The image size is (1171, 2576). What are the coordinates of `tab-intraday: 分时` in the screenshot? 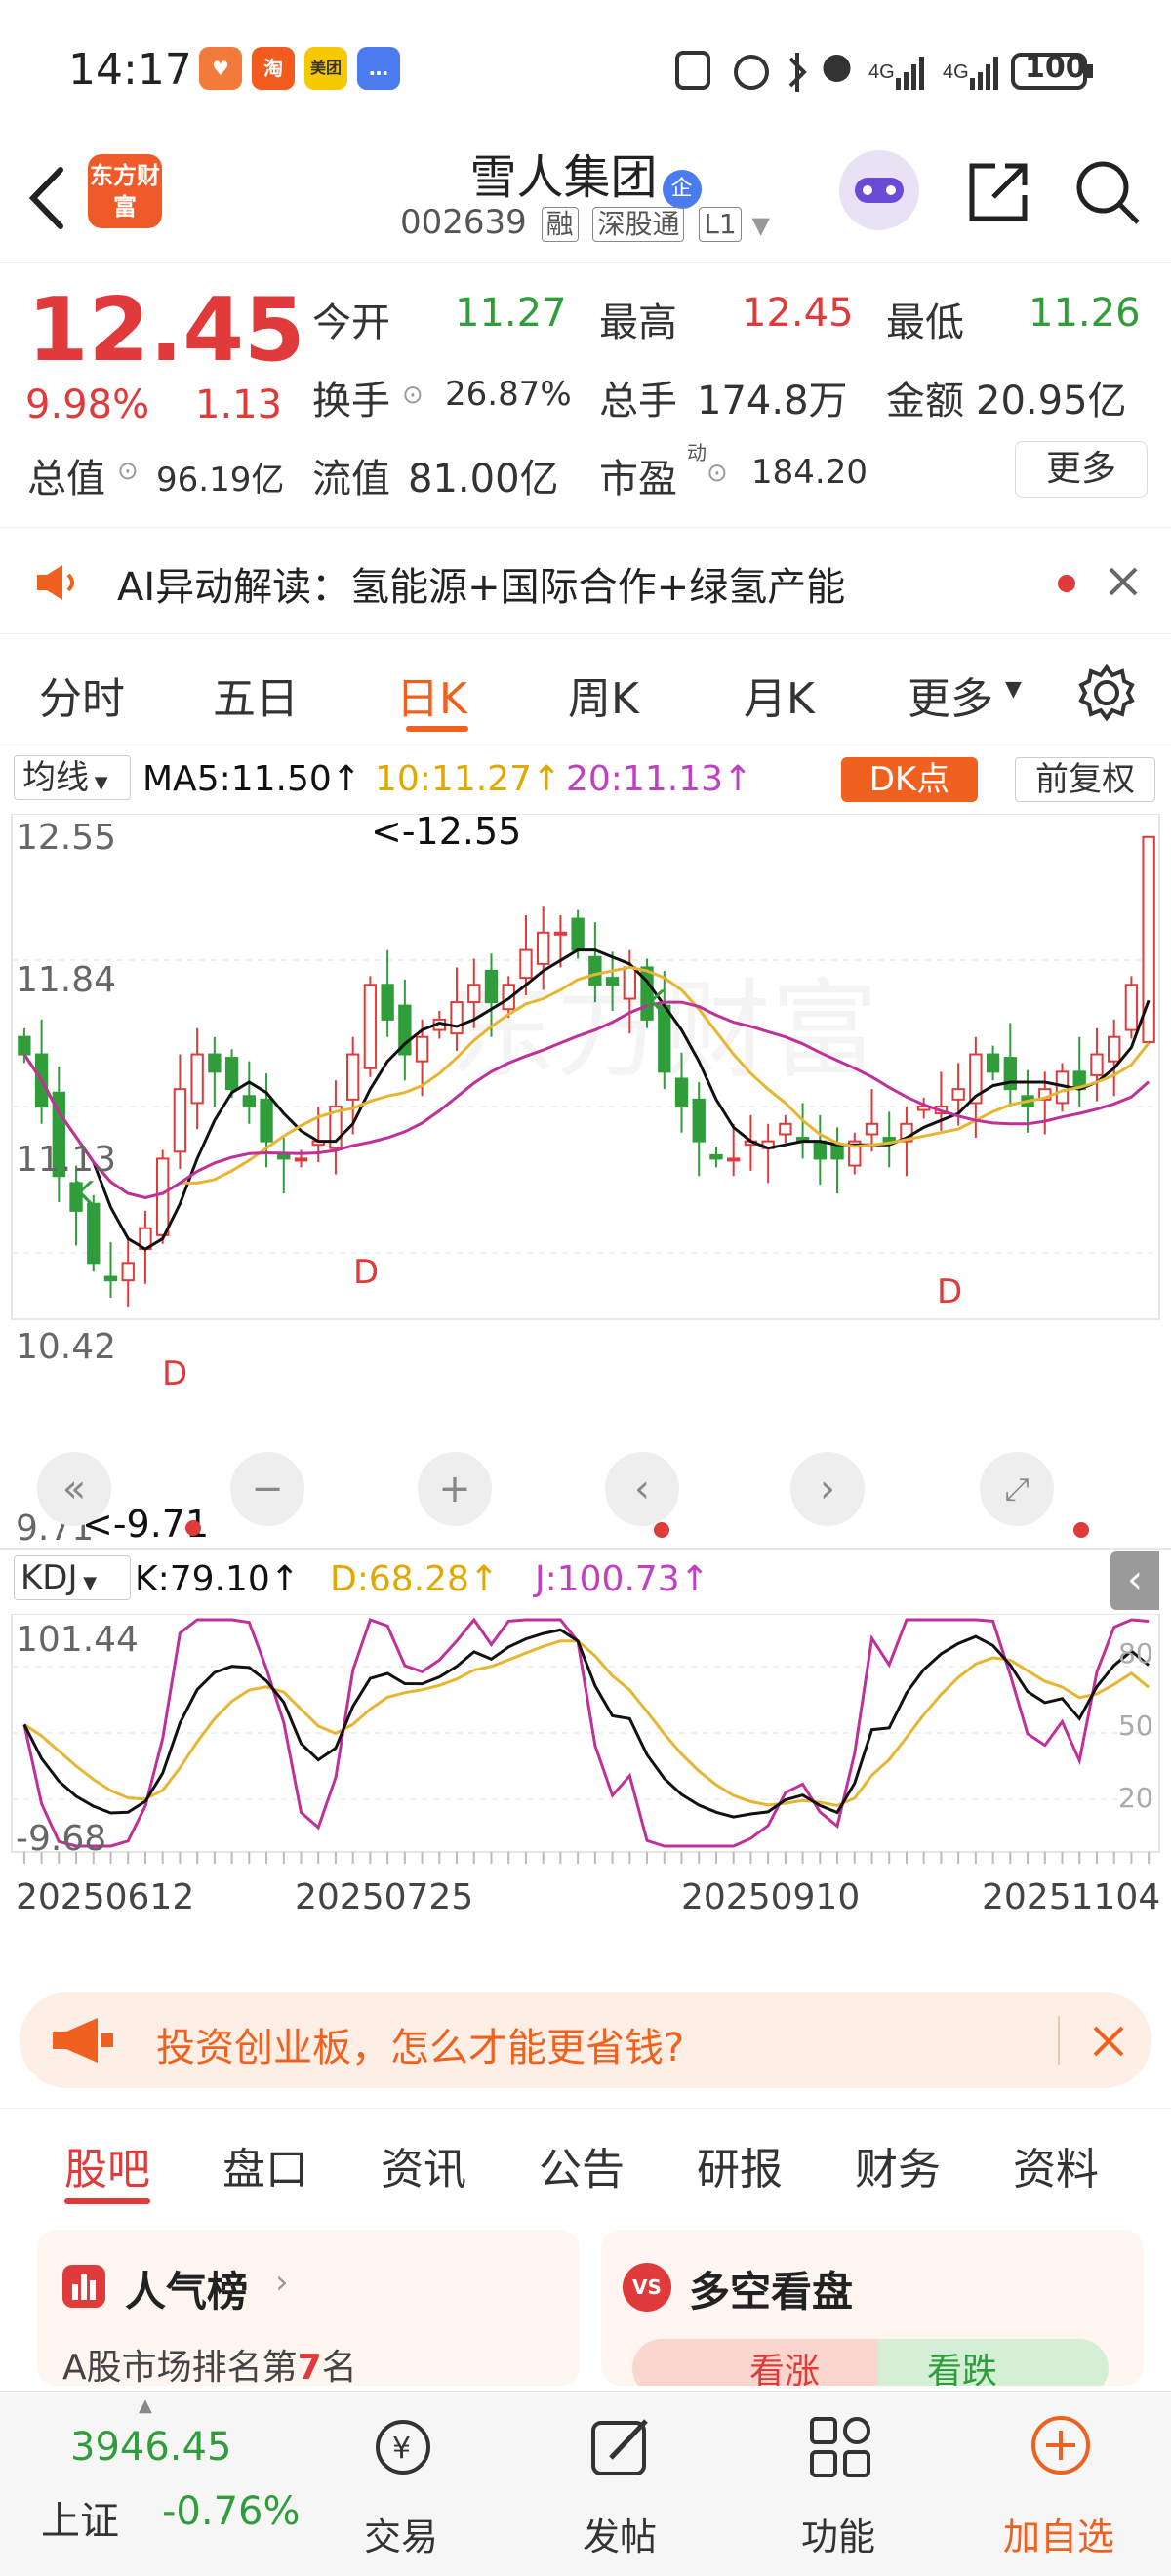 It's located at (82, 695).